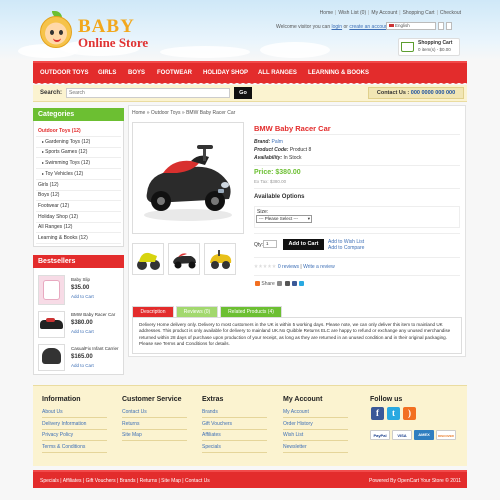 The width and height of the screenshot is (500, 500). Describe the element at coordinates (95, 348) in the screenshot. I see `bestseller-name: CasualFix Infant Carrier` at that location.